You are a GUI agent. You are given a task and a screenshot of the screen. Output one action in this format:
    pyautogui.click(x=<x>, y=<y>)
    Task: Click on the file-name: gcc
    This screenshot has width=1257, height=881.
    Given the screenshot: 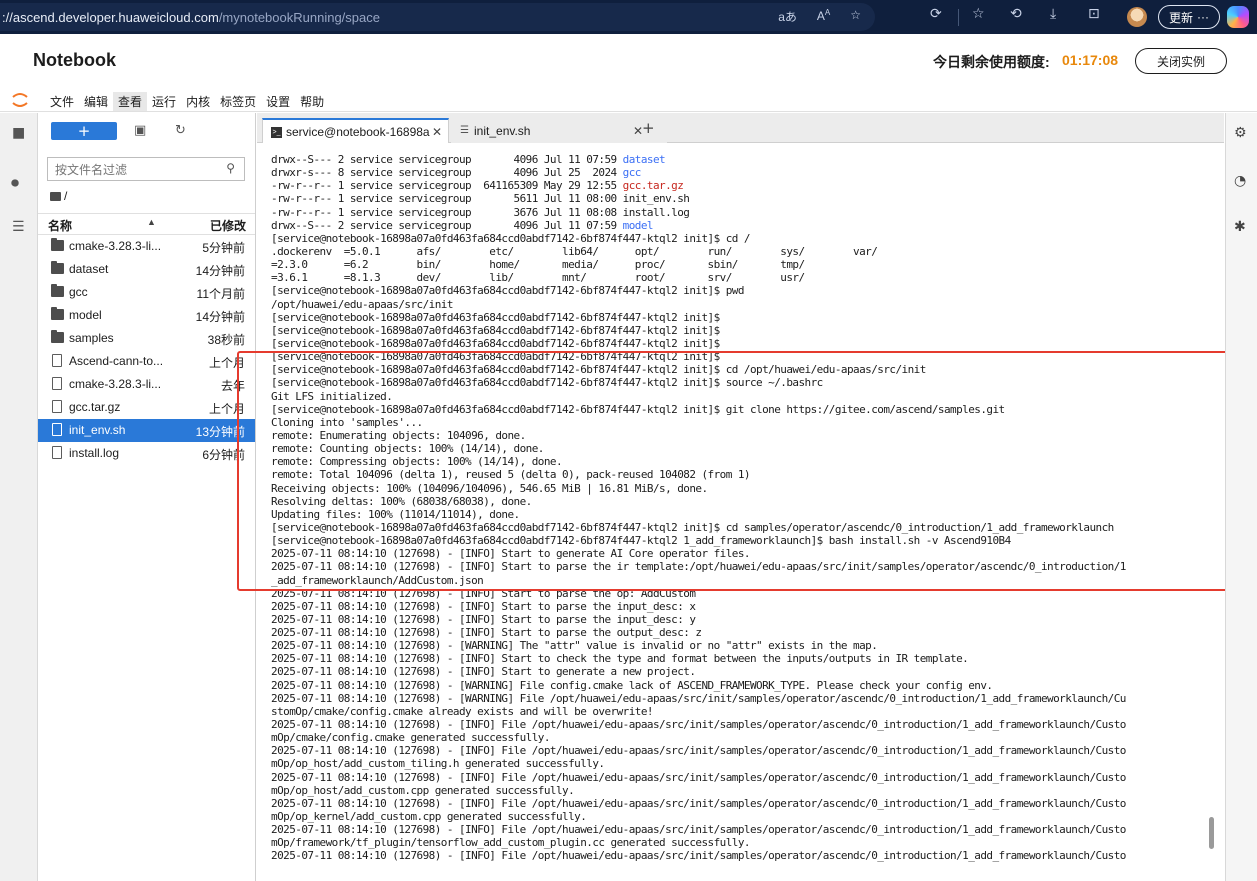 What is the action you would take?
    pyautogui.click(x=78, y=292)
    